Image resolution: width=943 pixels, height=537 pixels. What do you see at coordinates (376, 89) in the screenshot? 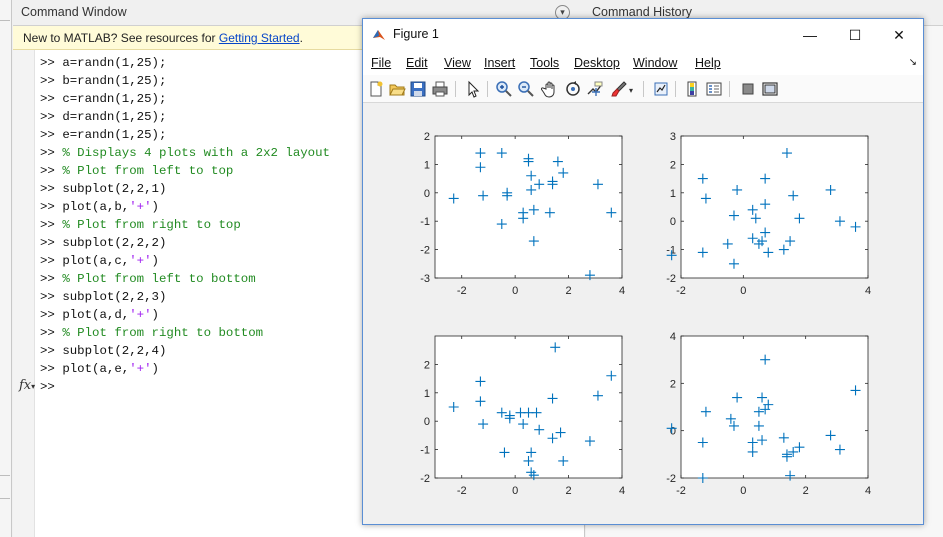
I see `new-figure-icon` at bounding box center [376, 89].